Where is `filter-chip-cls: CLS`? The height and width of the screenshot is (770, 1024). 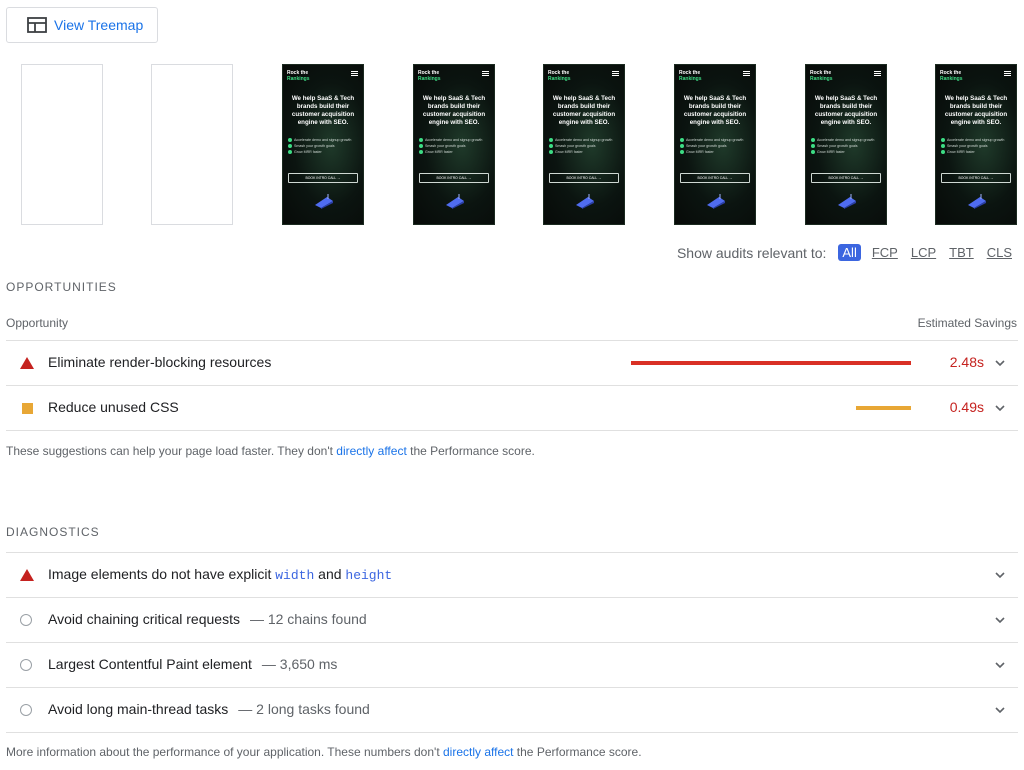
filter-chip-cls: CLS is located at coordinates (999, 252).